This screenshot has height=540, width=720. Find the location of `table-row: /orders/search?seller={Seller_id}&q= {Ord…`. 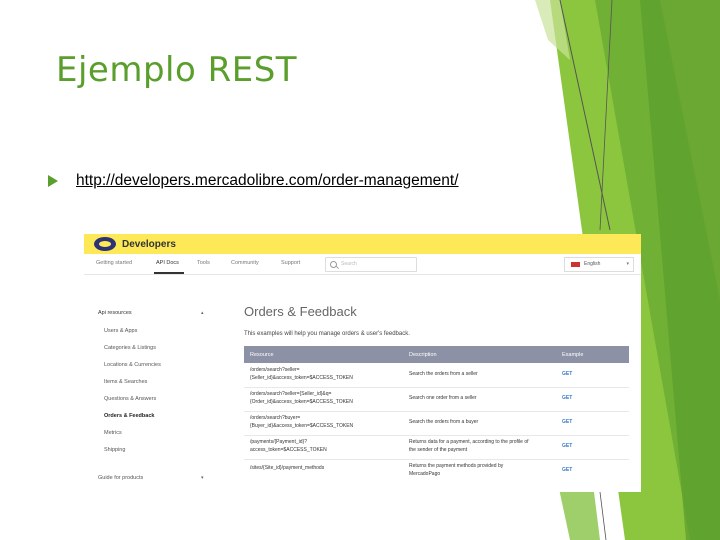

table-row: /orders/search?seller={Seller_id}&q= {Ord… is located at coordinates (436, 399).